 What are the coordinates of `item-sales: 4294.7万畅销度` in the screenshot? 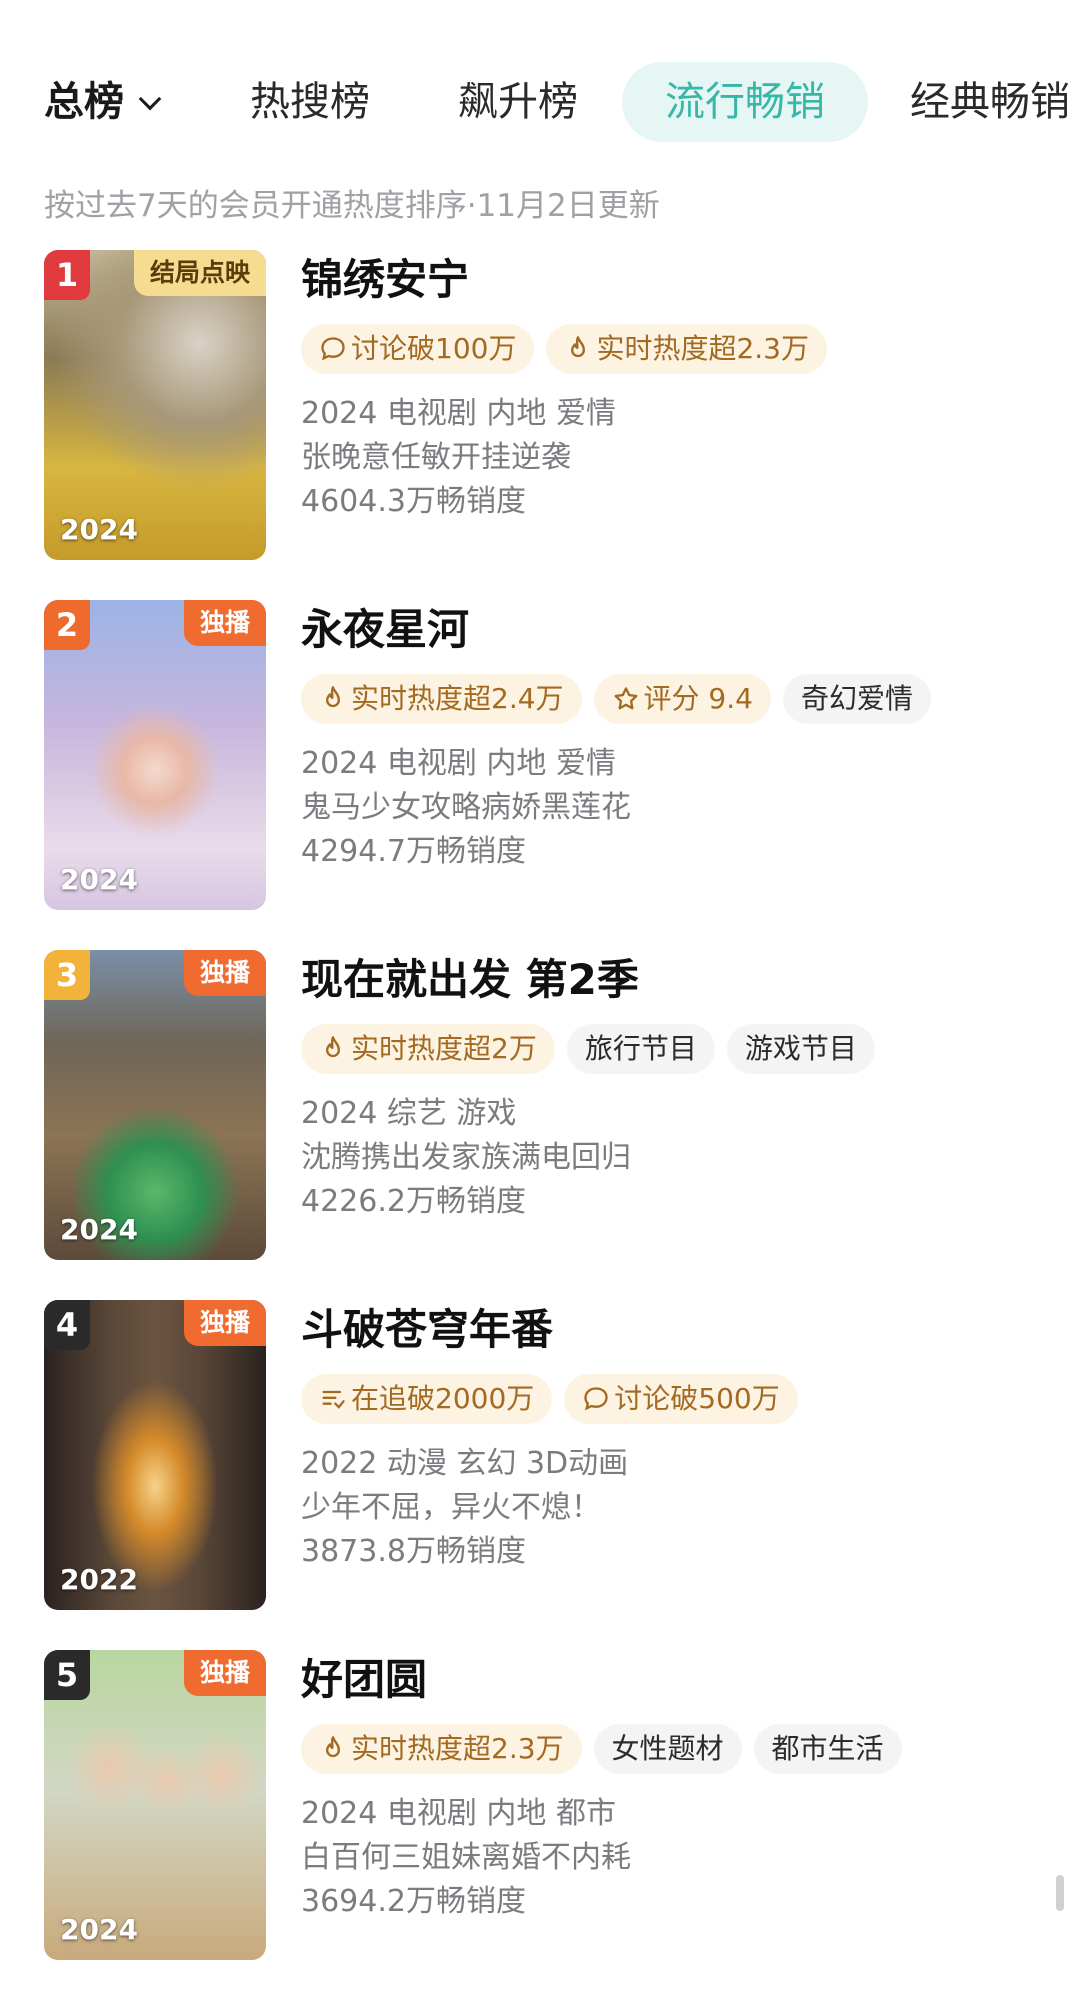 It's located at (413, 851).